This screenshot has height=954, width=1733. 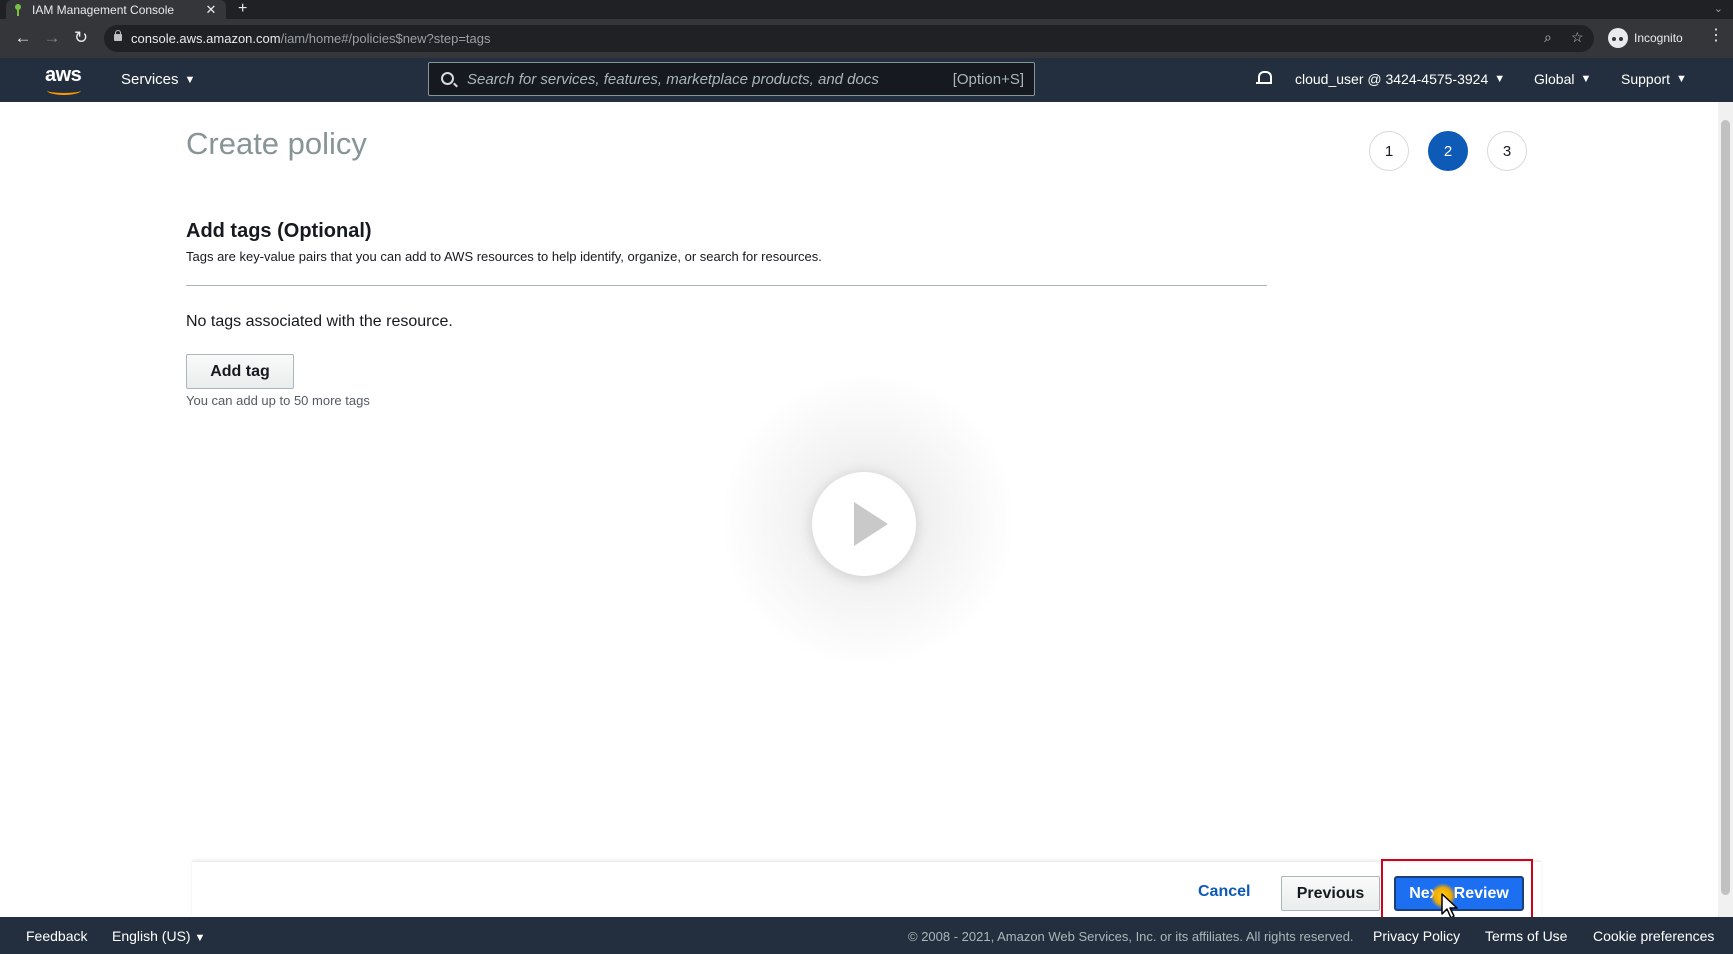 I want to click on video-play-button, so click(x=864, y=524).